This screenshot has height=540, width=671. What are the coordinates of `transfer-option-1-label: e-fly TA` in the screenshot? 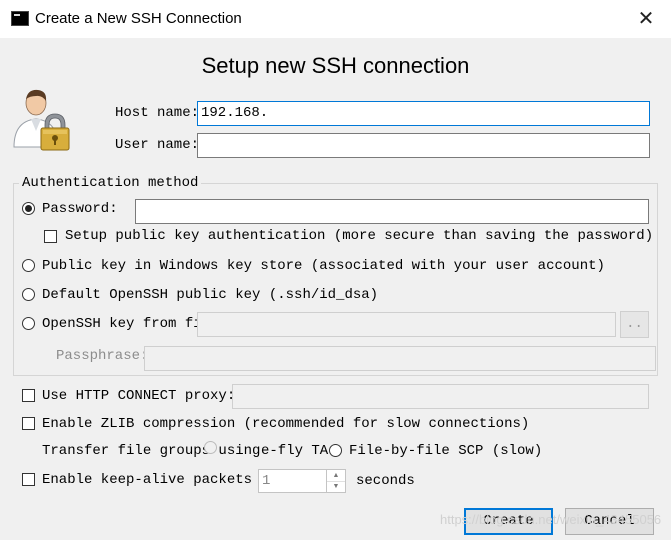 It's located at (297, 451).